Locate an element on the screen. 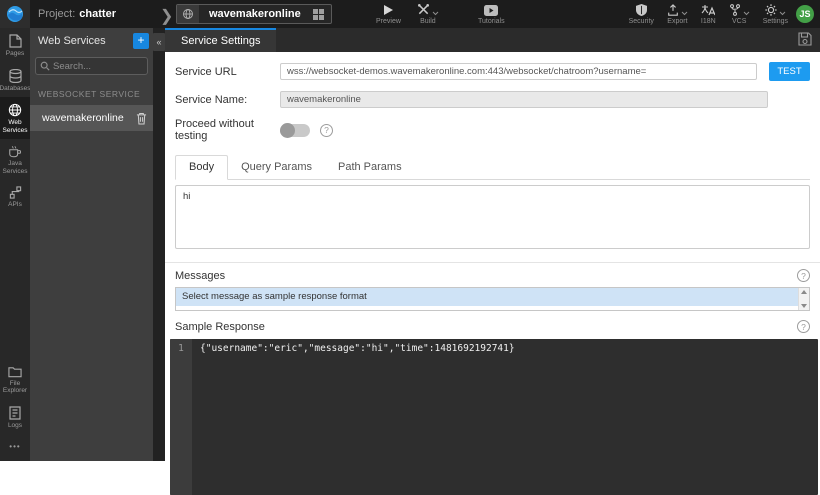 The height and width of the screenshot is (495, 820). open-service-tab: wavemakeronline is located at coordinates (254, 14).